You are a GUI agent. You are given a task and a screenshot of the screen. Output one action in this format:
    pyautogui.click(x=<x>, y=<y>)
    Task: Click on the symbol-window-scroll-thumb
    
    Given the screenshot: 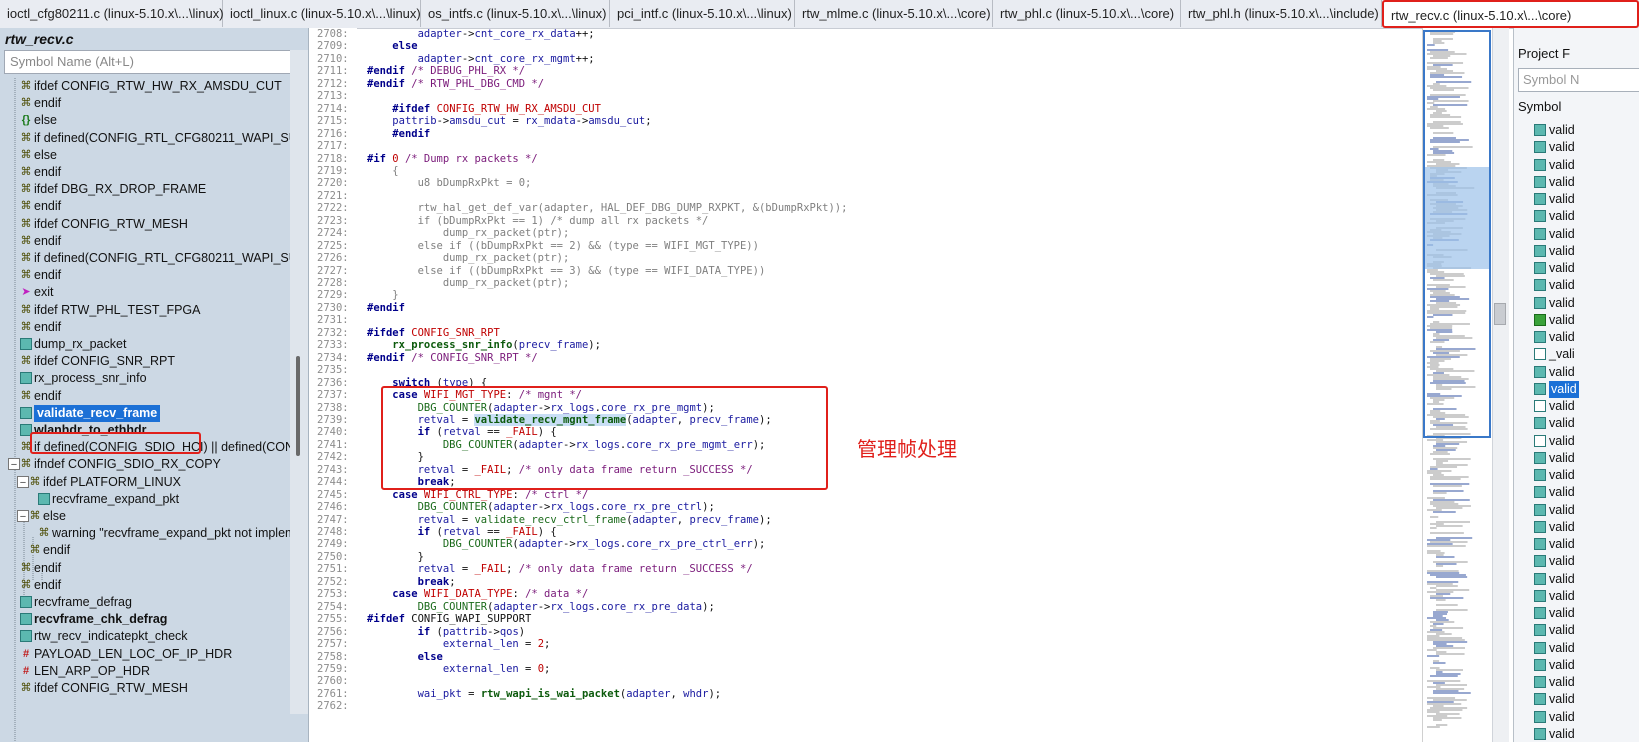 What is the action you would take?
    pyautogui.click(x=298, y=406)
    